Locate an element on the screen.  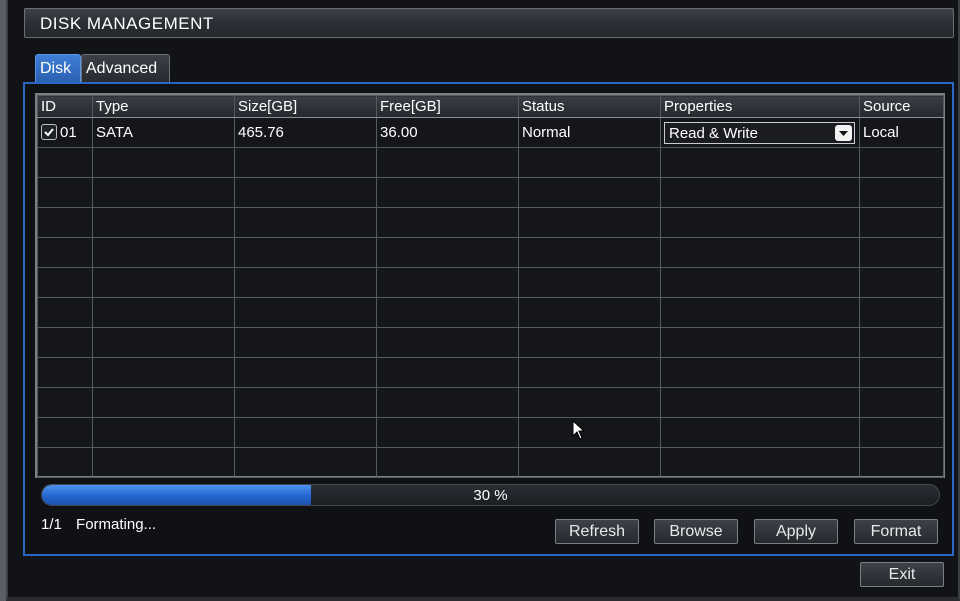
dropdown-arrow-icon is located at coordinates (843, 132).